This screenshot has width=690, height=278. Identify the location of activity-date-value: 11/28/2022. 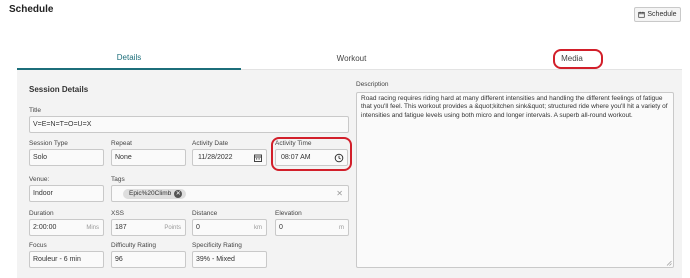
(215, 157).